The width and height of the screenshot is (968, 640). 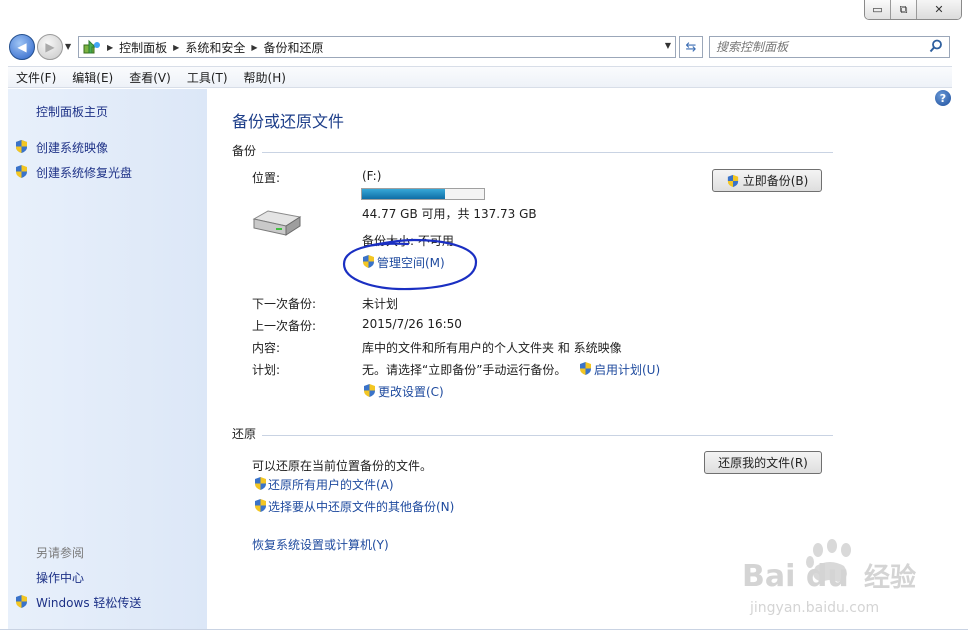 What do you see at coordinates (84, 172) in the screenshot?
I see `sidebar-create-repair-disc: 创建系统修复光盘` at bounding box center [84, 172].